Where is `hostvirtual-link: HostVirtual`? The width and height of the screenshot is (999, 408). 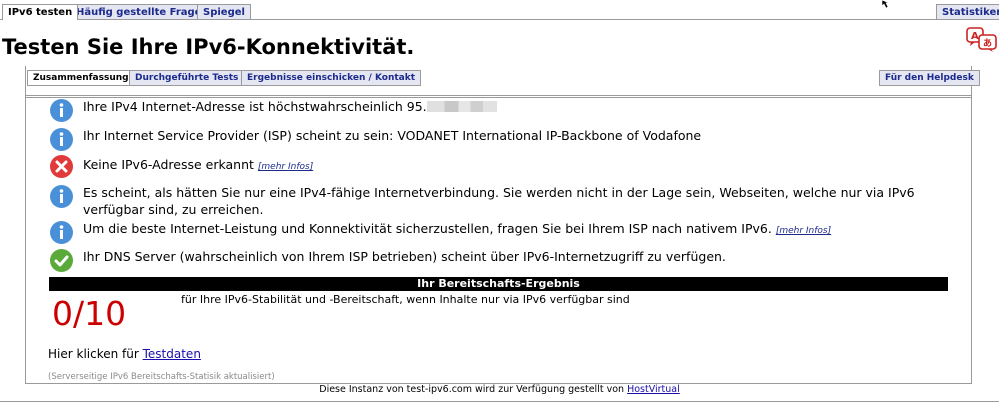 hostvirtual-link: HostVirtual is located at coordinates (653, 389).